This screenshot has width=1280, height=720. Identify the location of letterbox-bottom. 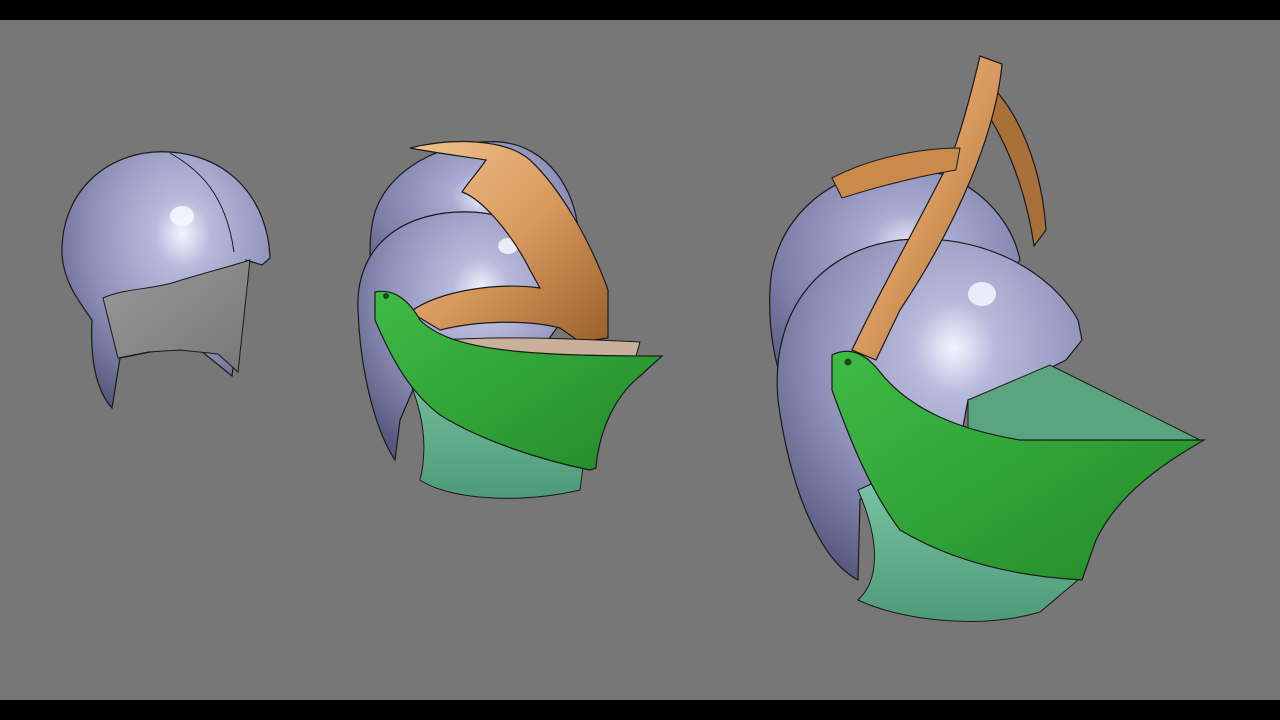
(640, 710).